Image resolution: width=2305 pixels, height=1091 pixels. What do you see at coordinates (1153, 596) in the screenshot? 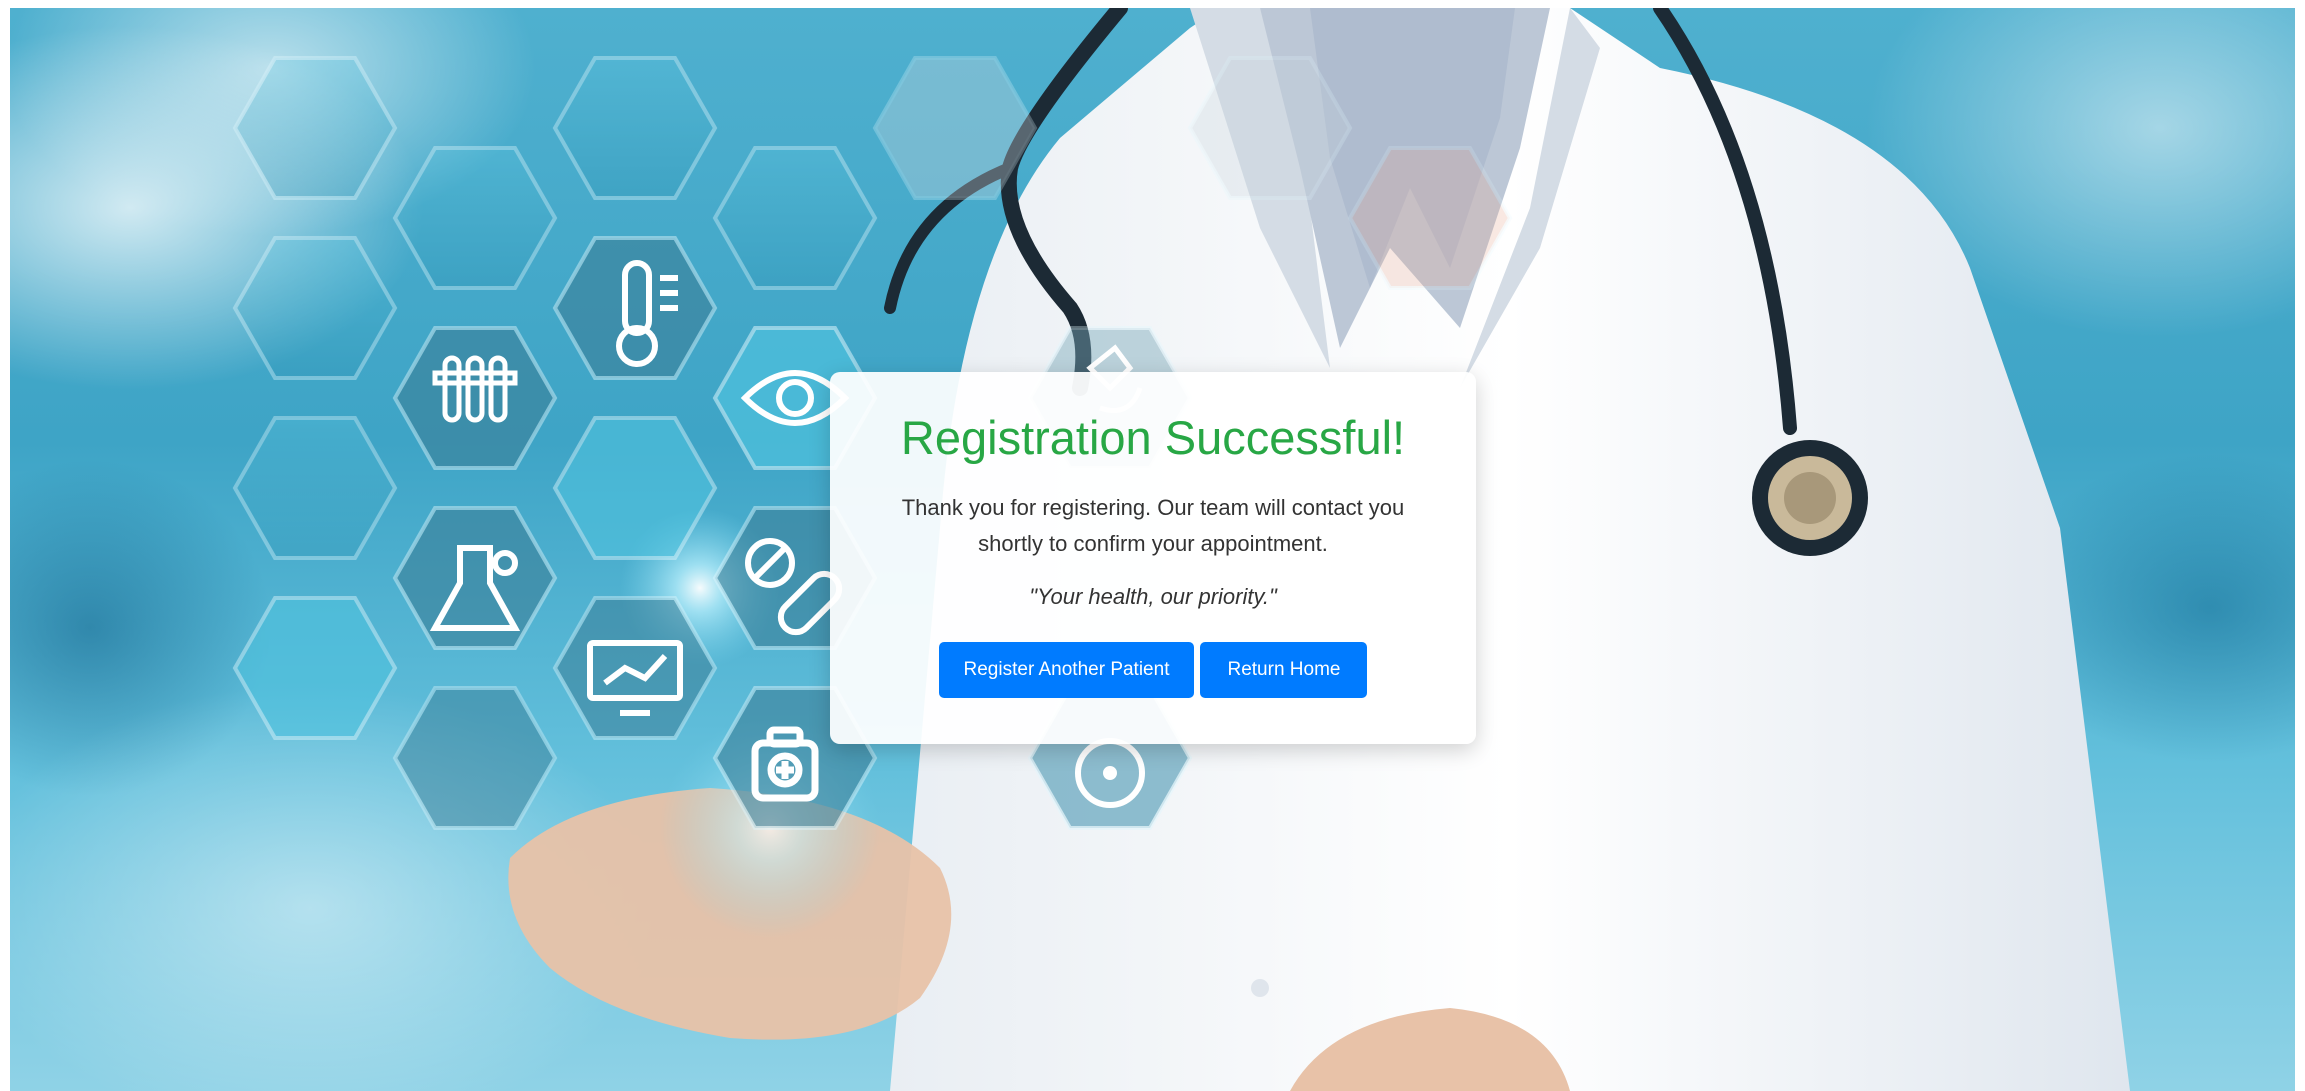
I see `slogan-quote: "Your health, our priority."` at bounding box center [1153, 596].